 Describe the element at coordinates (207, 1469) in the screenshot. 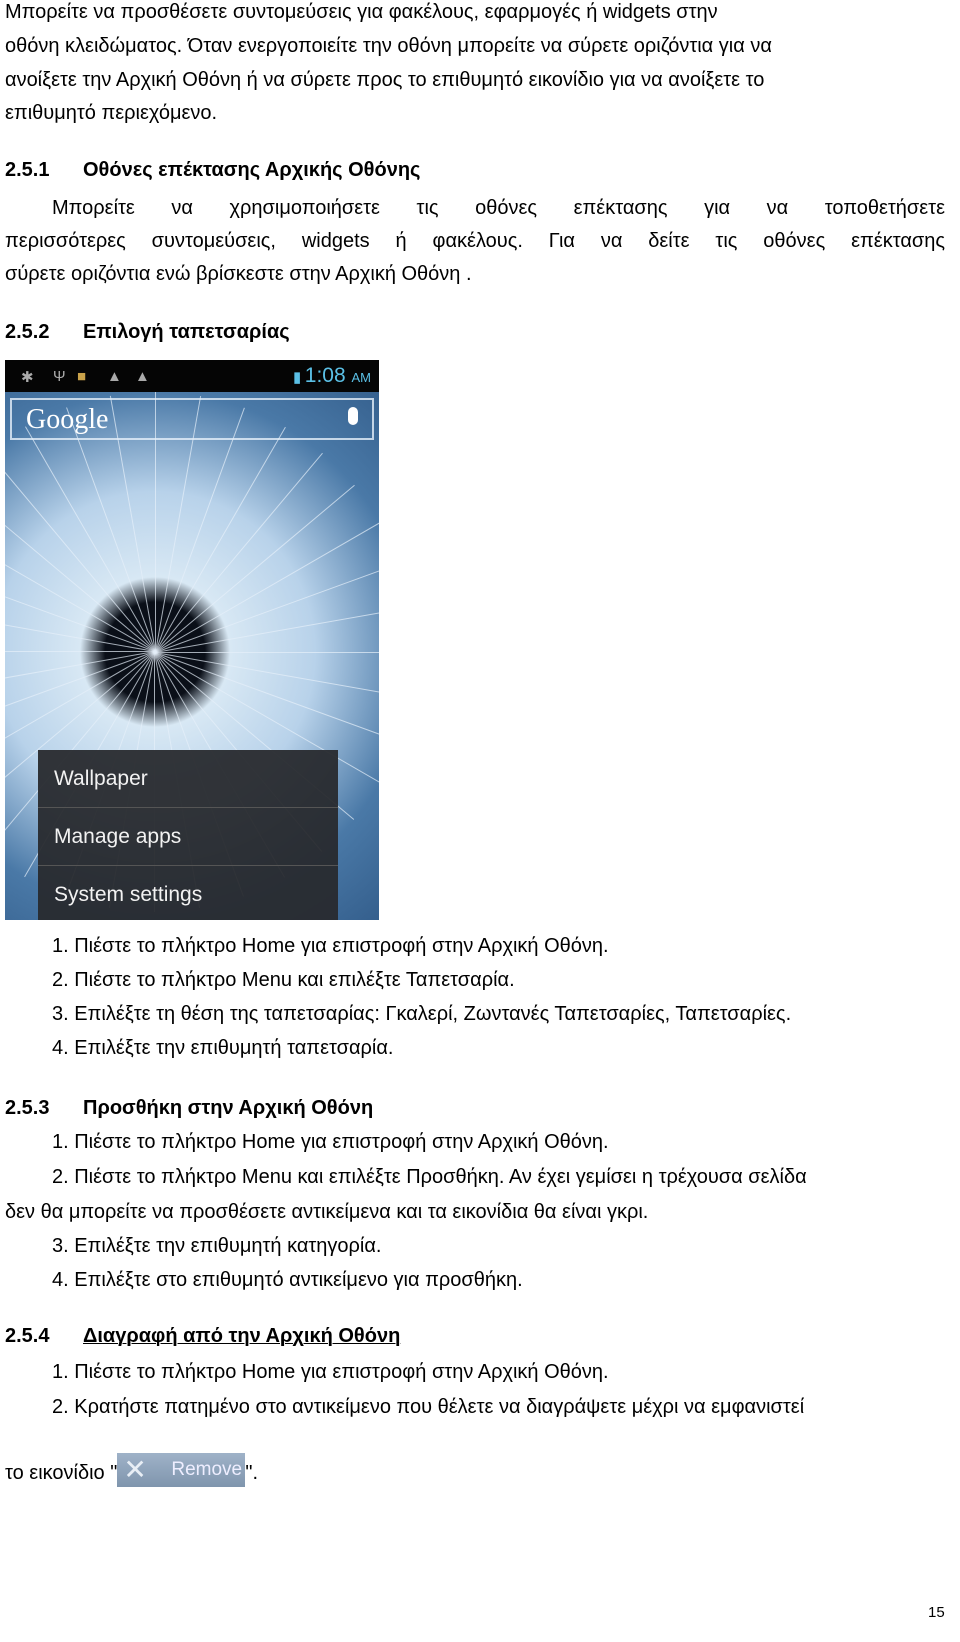

I see `remove-label: Remove` at that location.